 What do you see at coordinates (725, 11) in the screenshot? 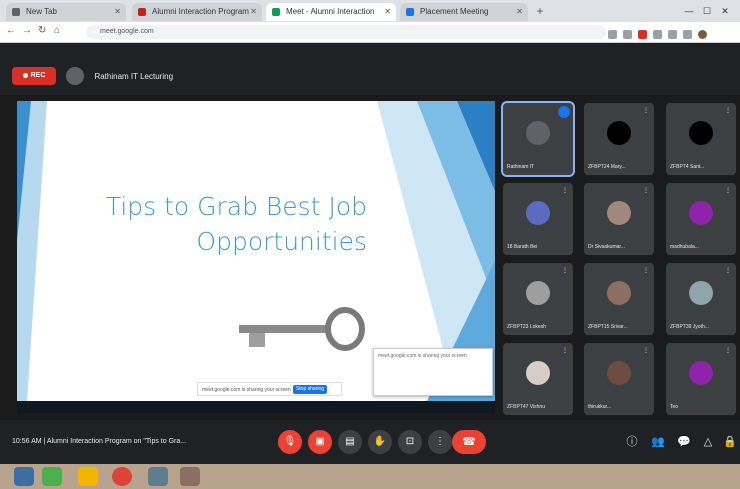
I see `close-window-icon: ✕` at bounding box center [725, 11].